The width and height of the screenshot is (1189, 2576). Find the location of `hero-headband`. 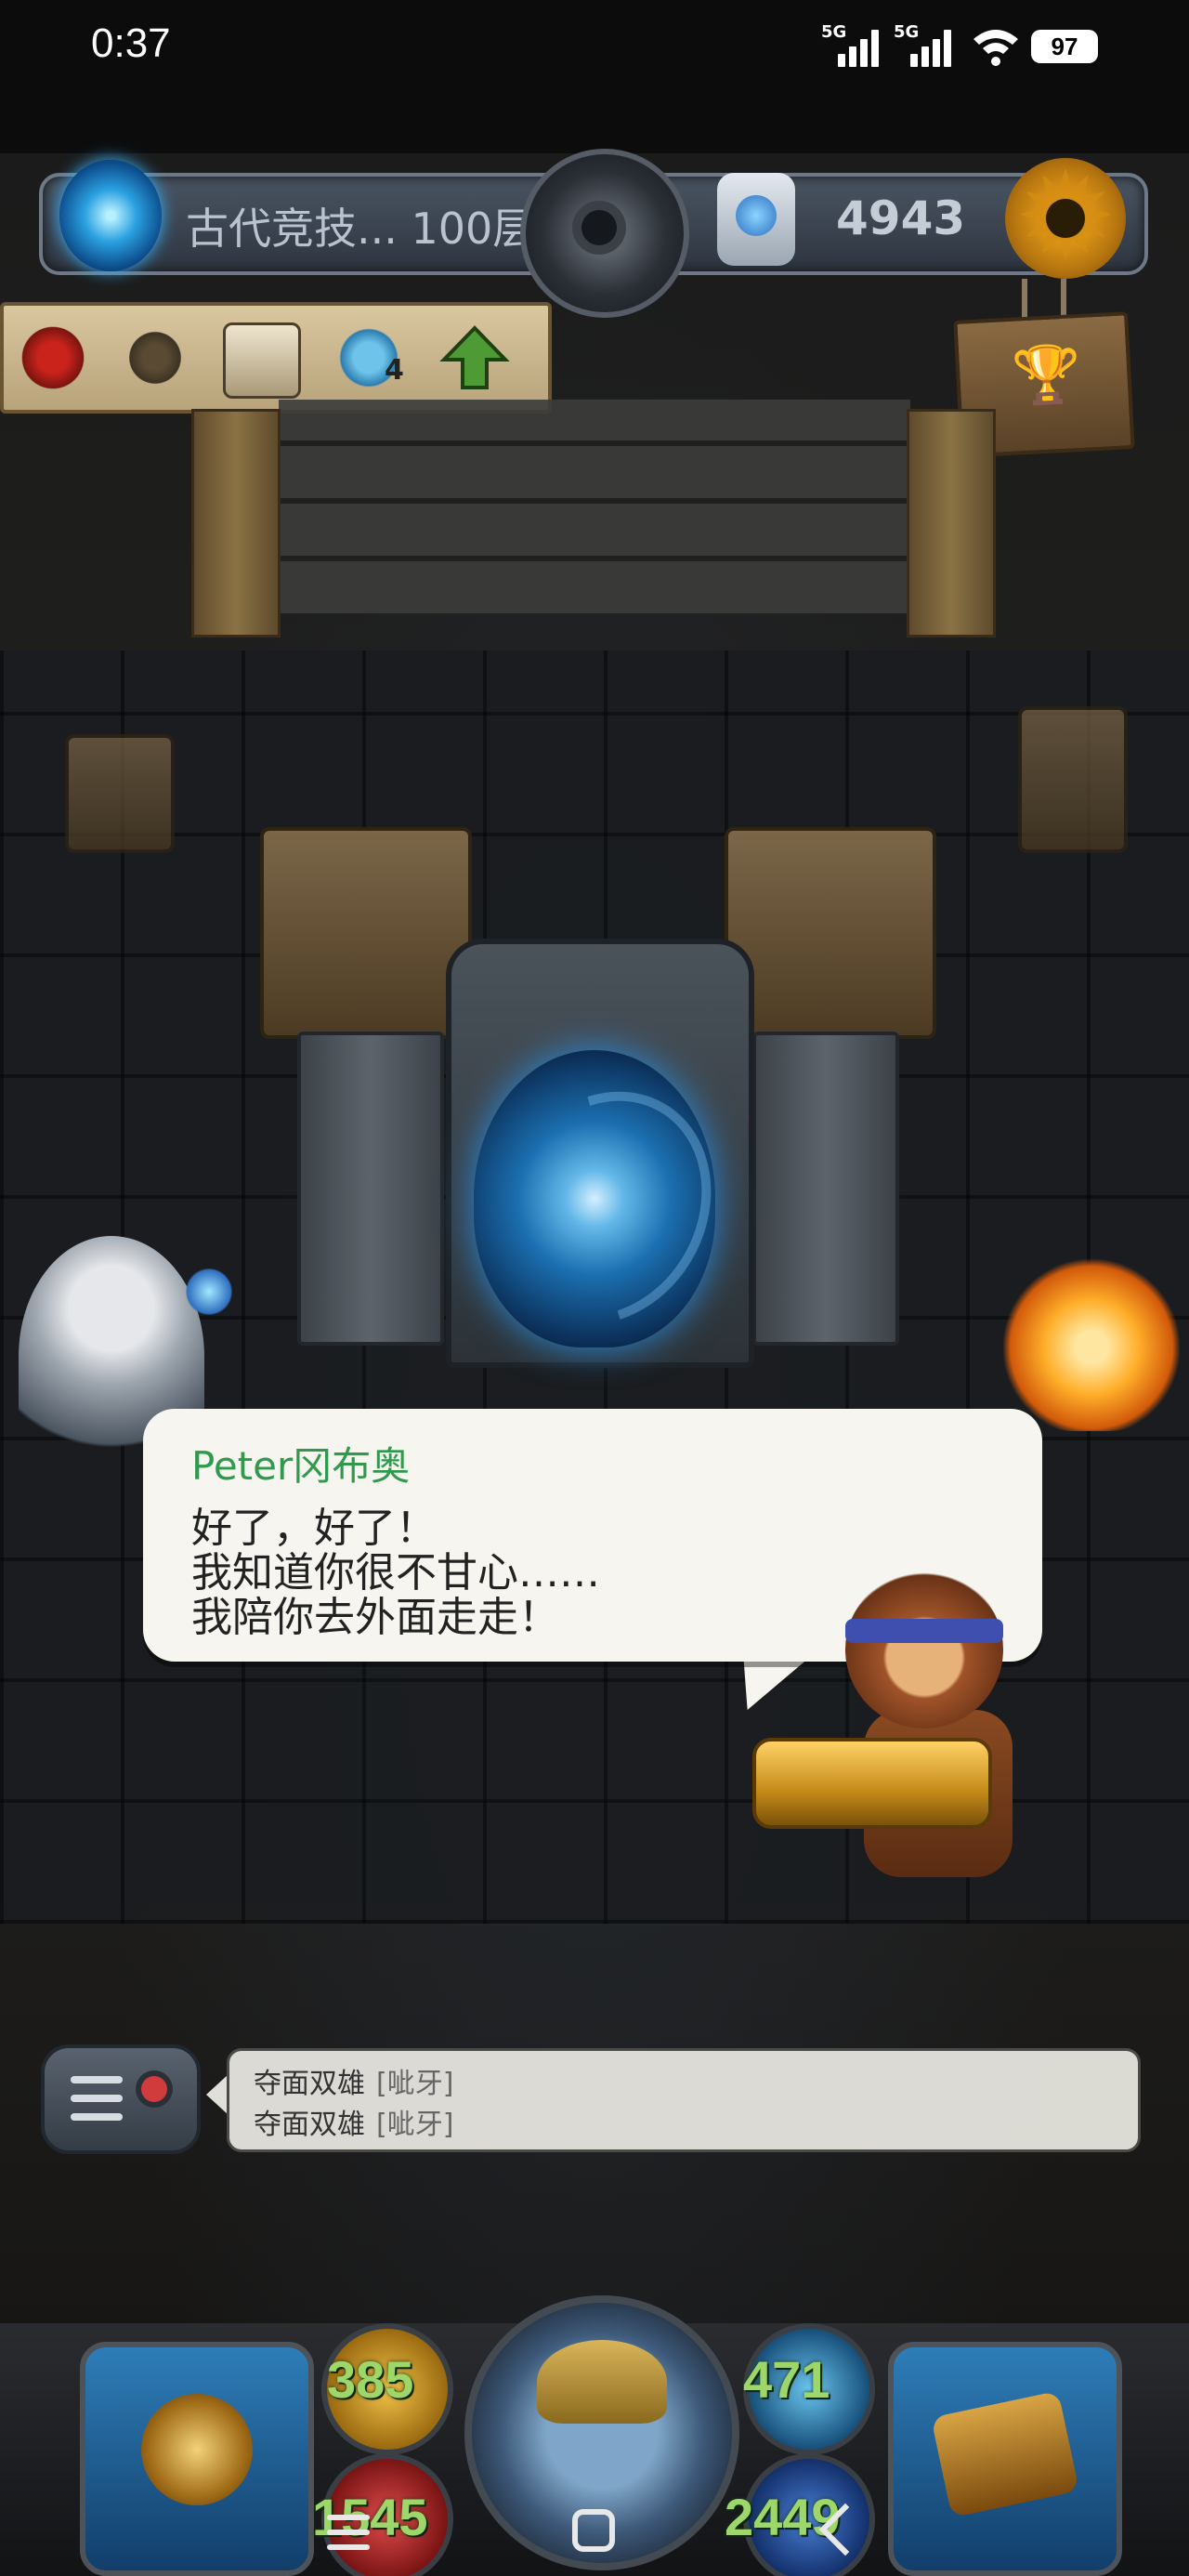

hero-headband is located at coordinates (924, 1631).